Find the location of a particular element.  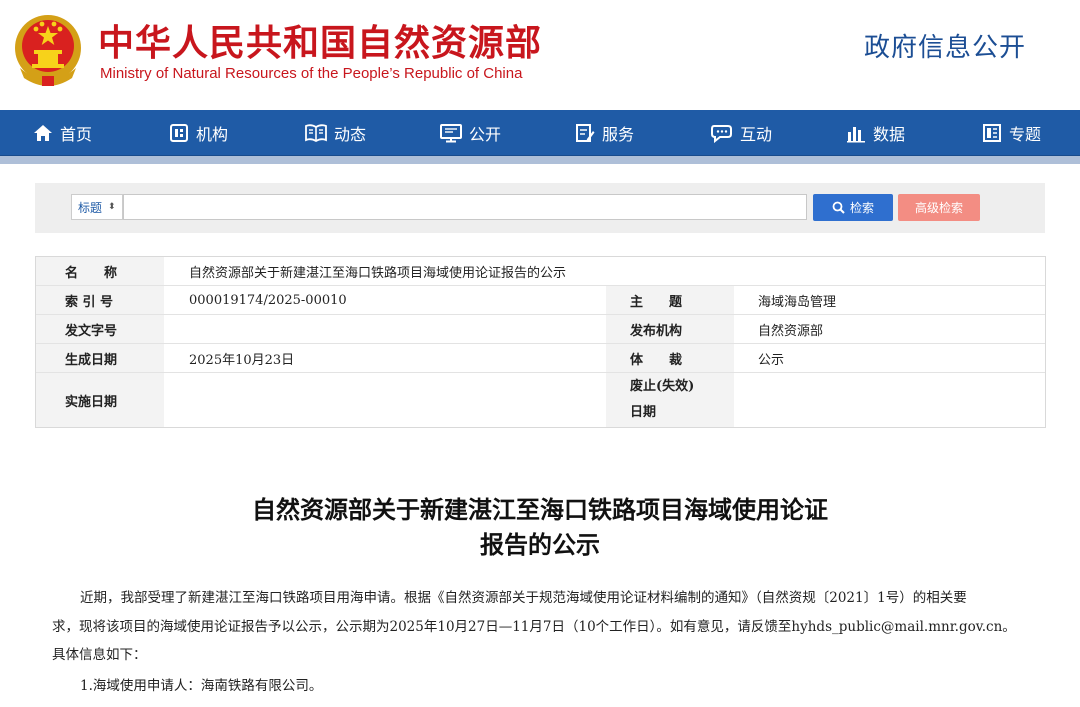

article-title: 自然资源部关于新建湛江至海口铁路项目海域使用论证 报告的公示 is located at coordinates (540, 528).